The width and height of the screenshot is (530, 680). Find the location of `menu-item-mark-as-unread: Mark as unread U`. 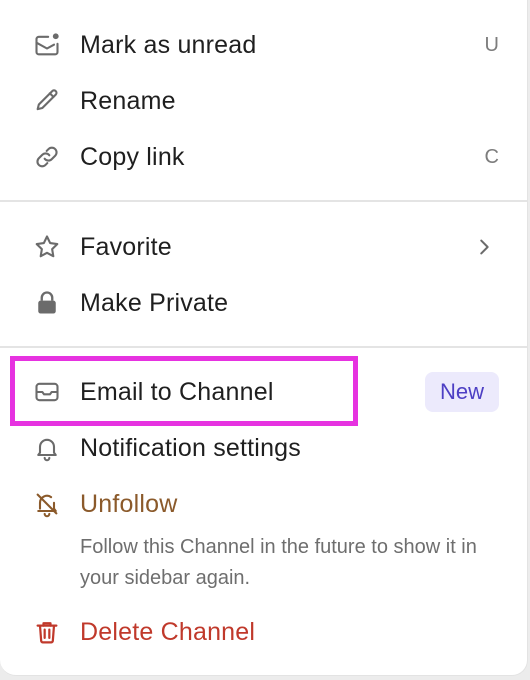

menu-item-mark-as-unread: Mark as unread U is located at coordinates (263, 45).